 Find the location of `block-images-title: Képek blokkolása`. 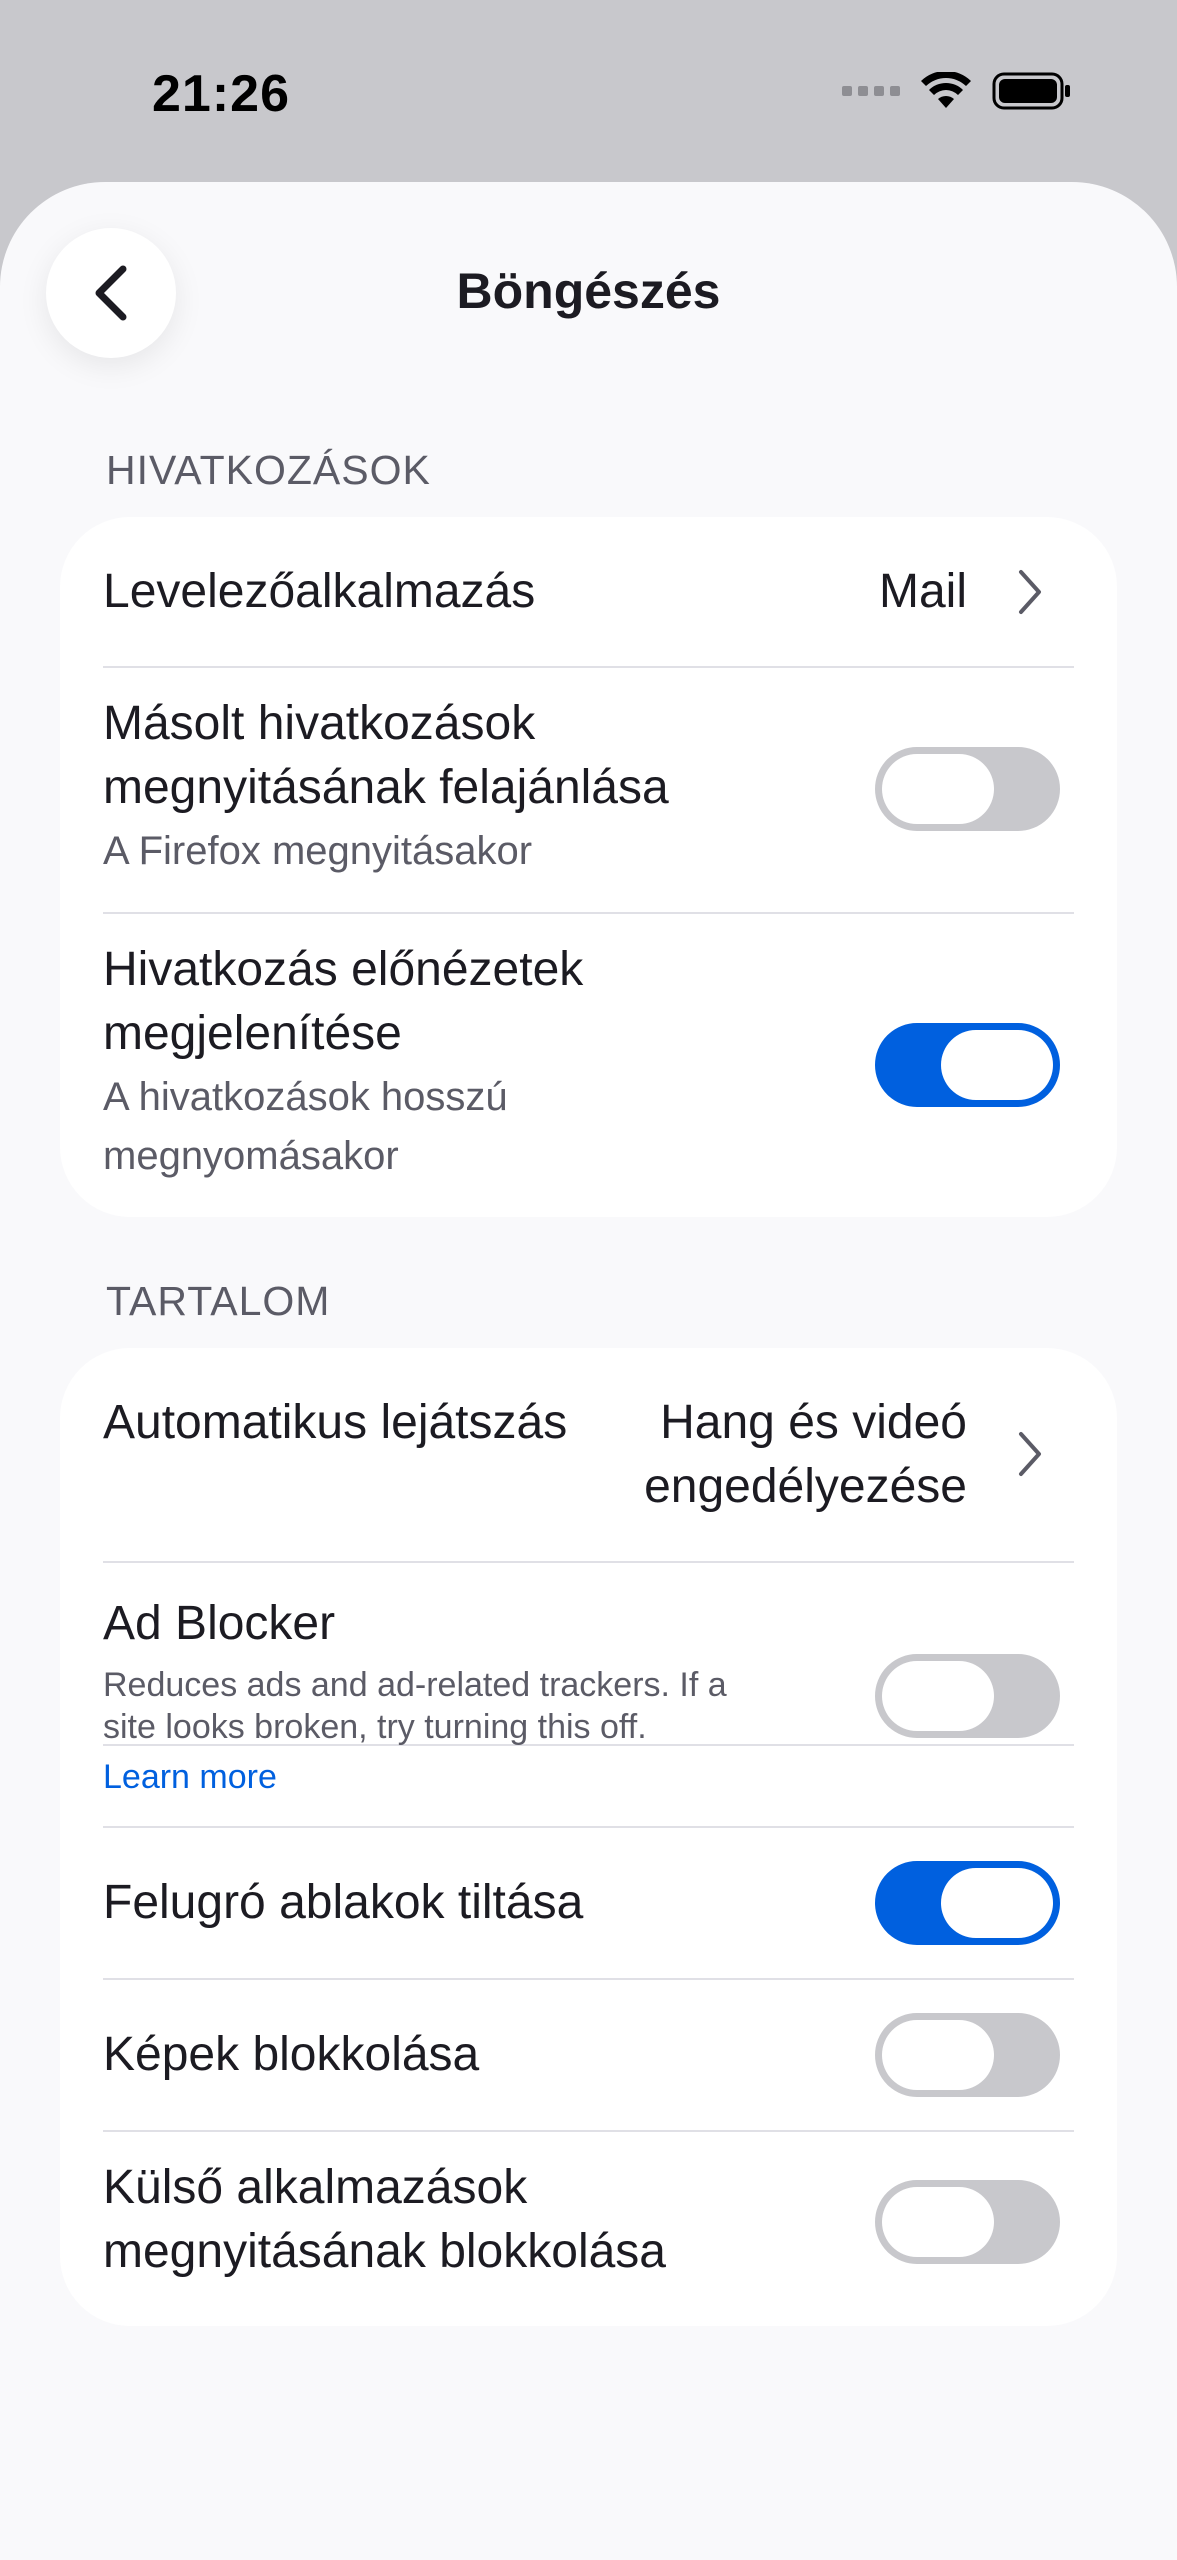

block-images-title: Képek blokkolása is located at coordinates (291, 2054).